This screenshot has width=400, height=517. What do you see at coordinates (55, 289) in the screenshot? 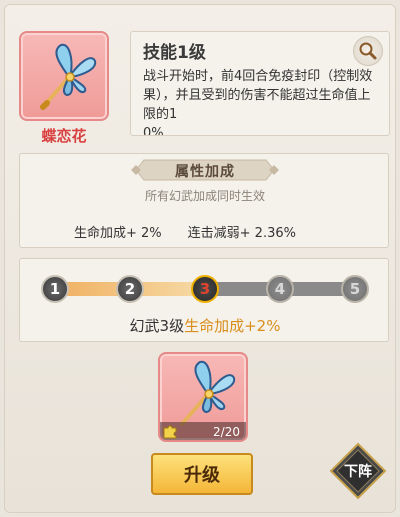
I see `level-node-1: 1` at bounding box center [55, 289].